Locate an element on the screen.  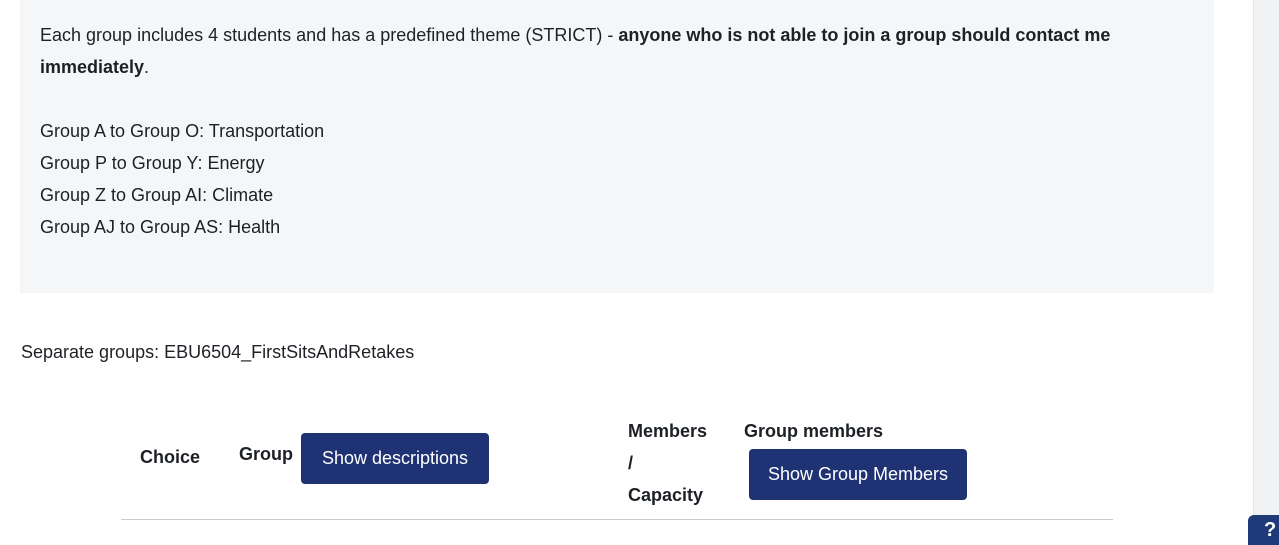
header-group: Group is located at coordinates (266, 454).